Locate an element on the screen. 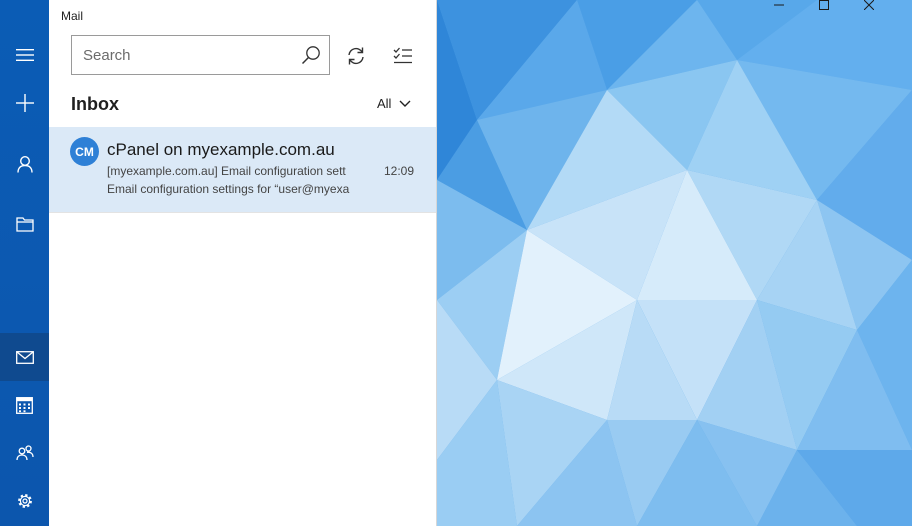  new-mail-plus-icon is located at coordinates (24, 103).